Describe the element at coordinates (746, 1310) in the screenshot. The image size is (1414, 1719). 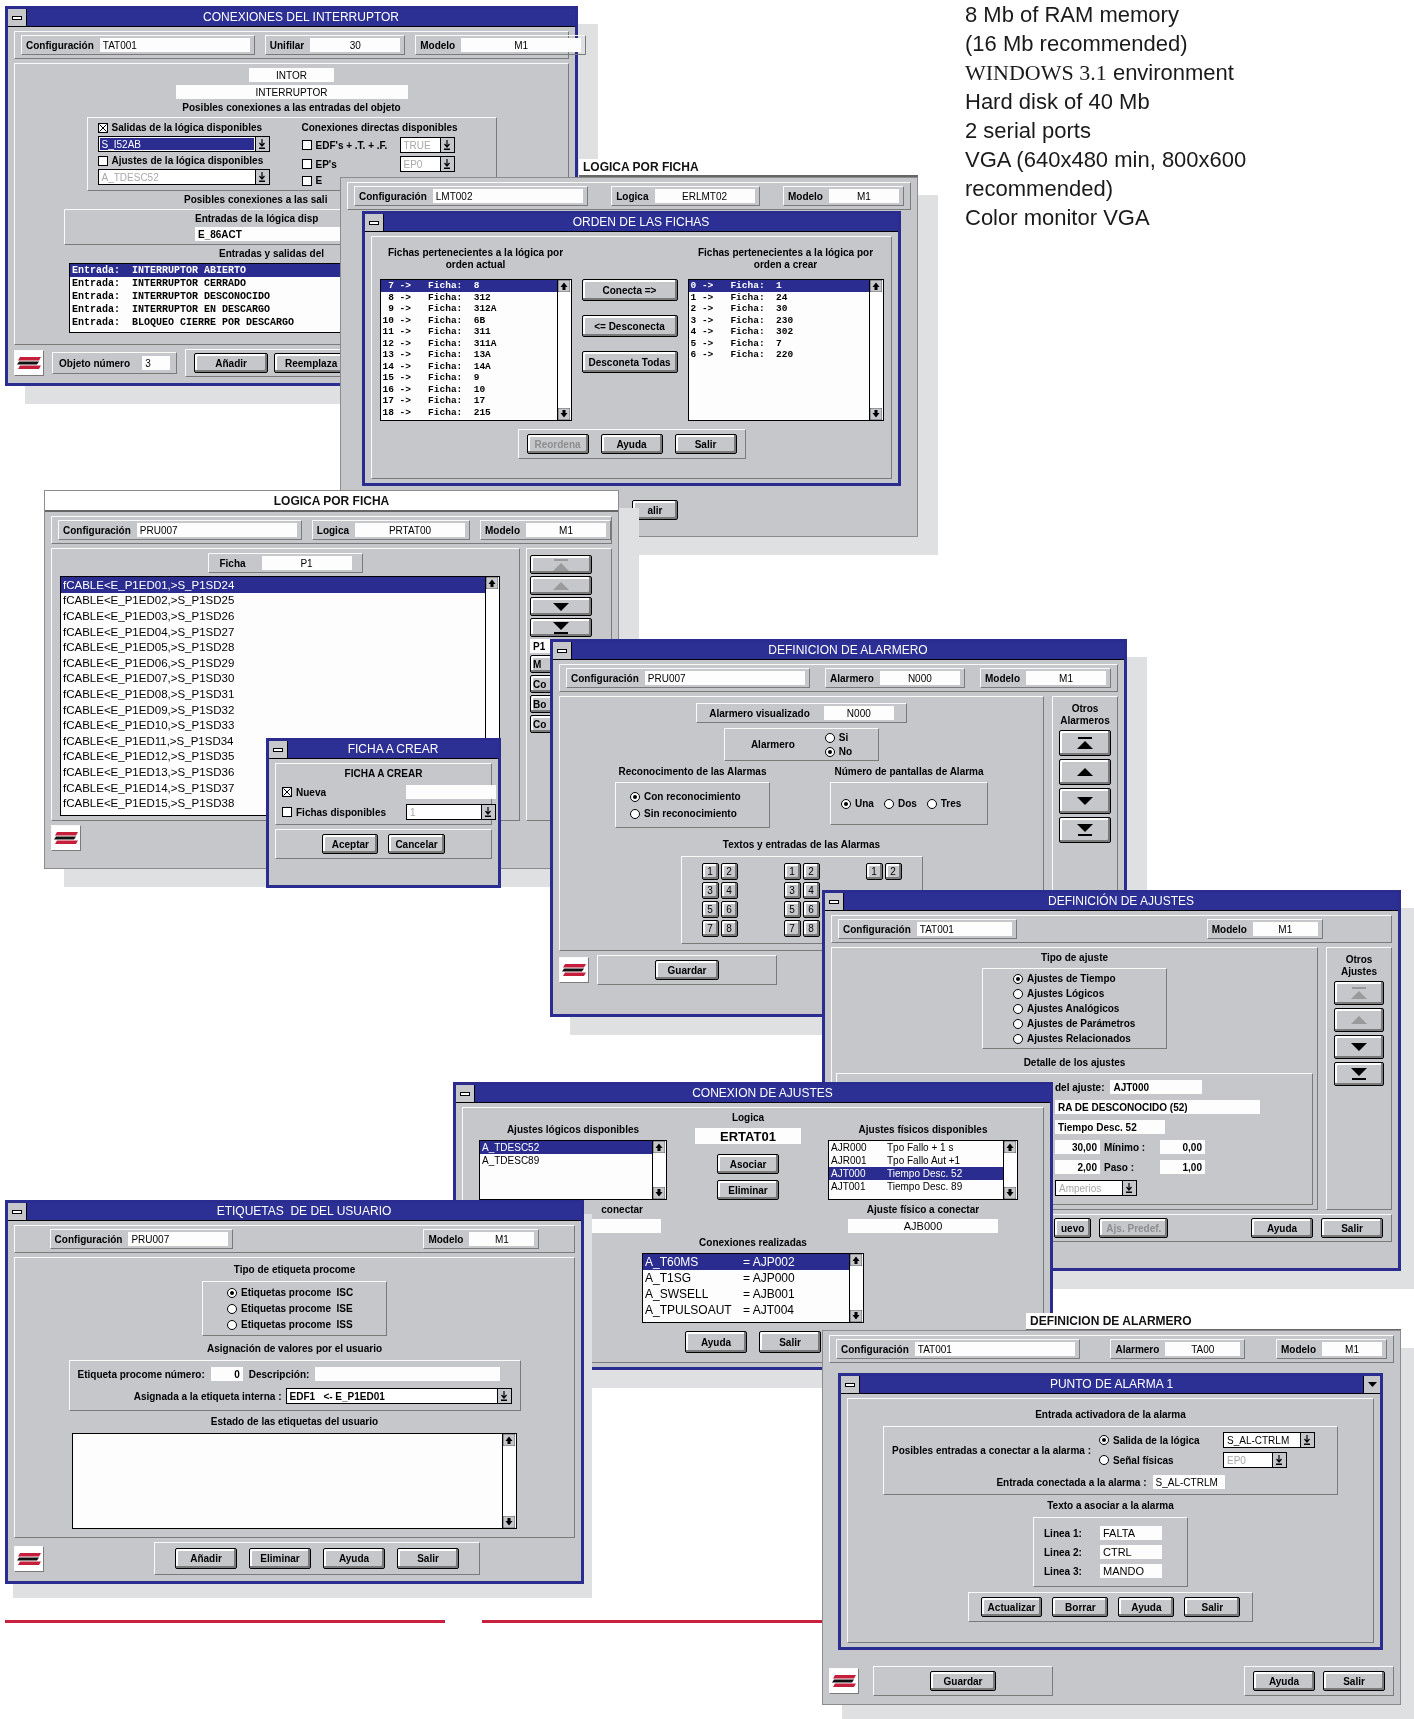
I see `list-item: A_TPULSOAUT = AJT004` at that location.